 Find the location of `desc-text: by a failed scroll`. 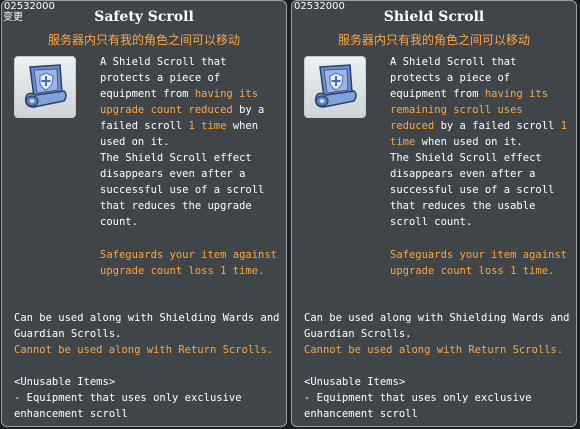

desc-text: by a failed scroll is located at coordinates (497, 126).